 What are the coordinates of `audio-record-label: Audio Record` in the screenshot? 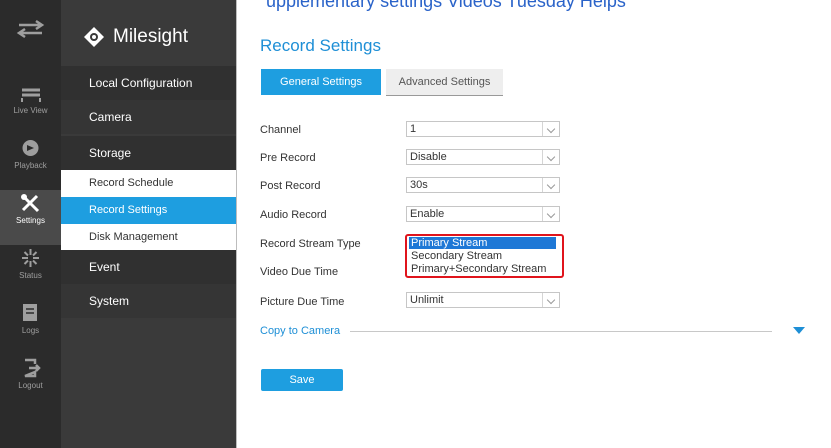 It's located at (293, 215).